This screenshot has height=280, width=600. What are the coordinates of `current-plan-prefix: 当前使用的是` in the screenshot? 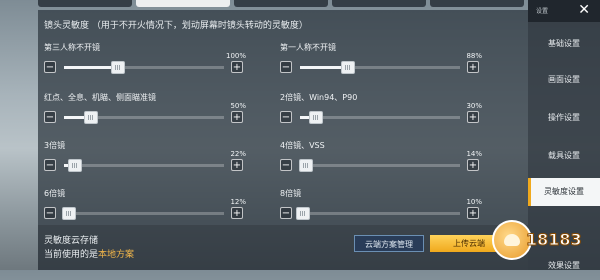 It's located at (71, 255).